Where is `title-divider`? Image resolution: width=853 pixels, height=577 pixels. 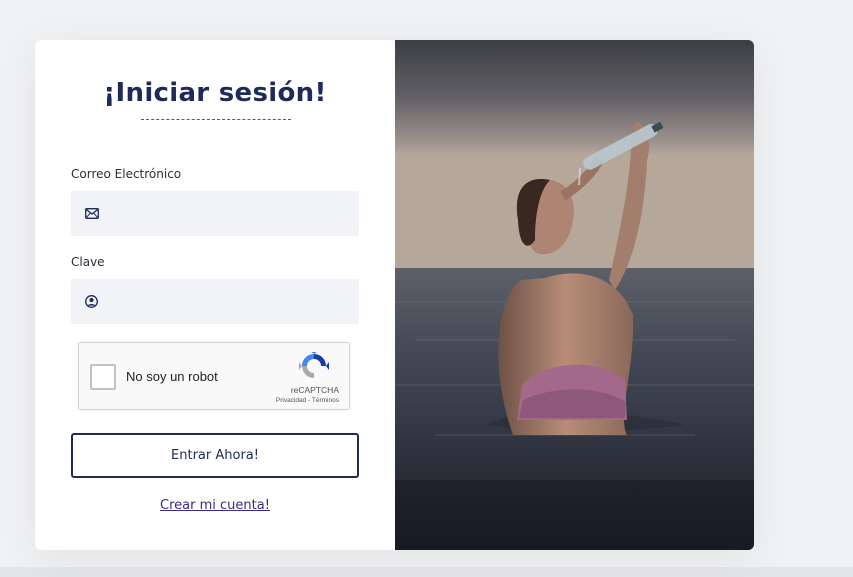 title-divider is located at coordinates (216, 119).